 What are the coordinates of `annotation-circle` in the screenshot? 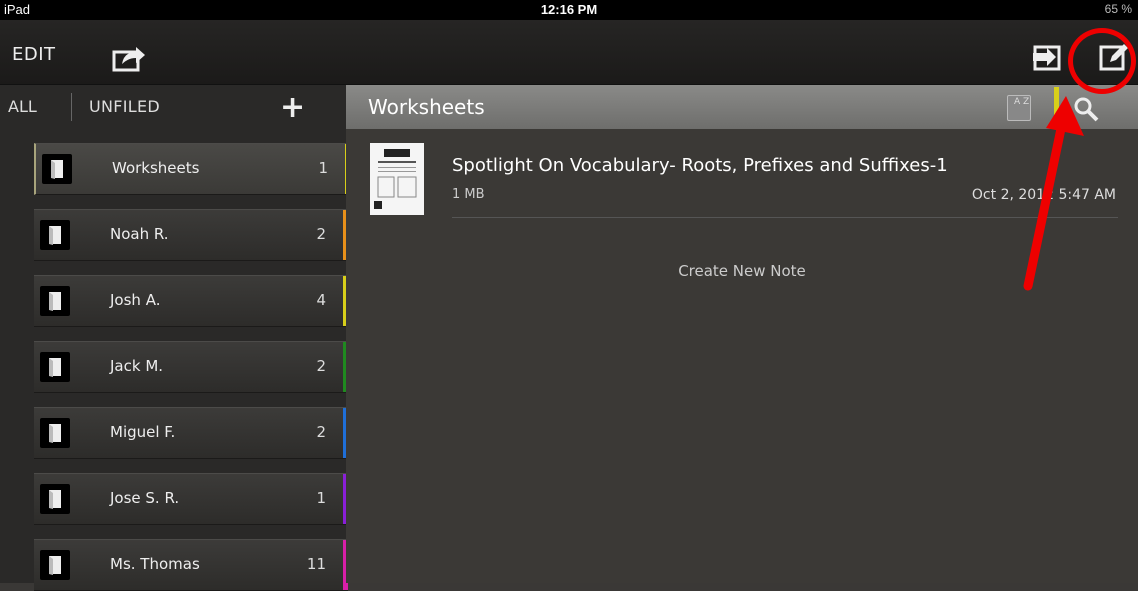 It's located at (1102, 61).